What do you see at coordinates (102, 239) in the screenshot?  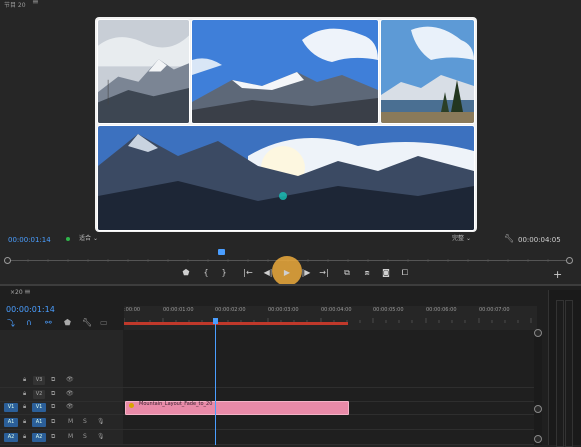 I see `zoom-fit-dropdown: 适合 ⌄` at bounding box center [102, 239].